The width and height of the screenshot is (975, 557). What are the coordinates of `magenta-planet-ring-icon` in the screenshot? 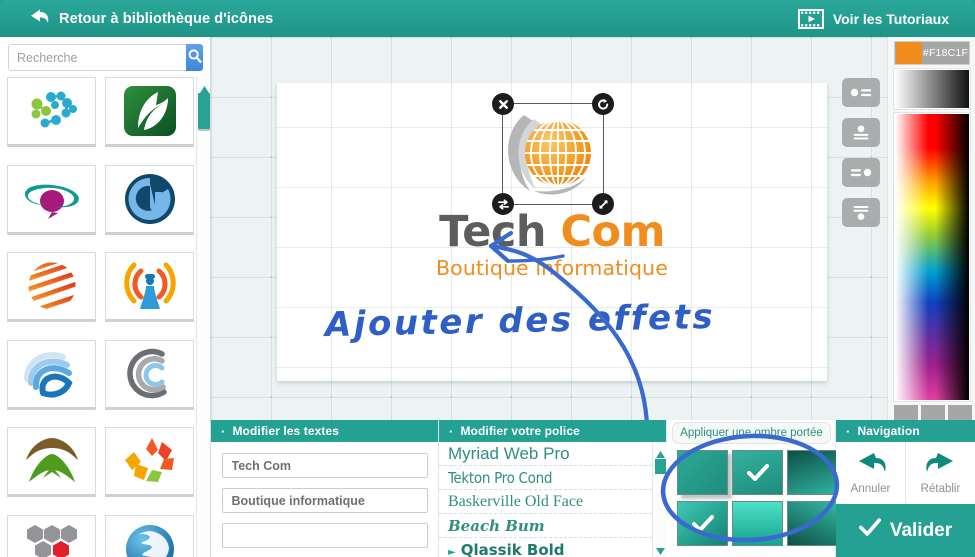 It's located at (52, 199).